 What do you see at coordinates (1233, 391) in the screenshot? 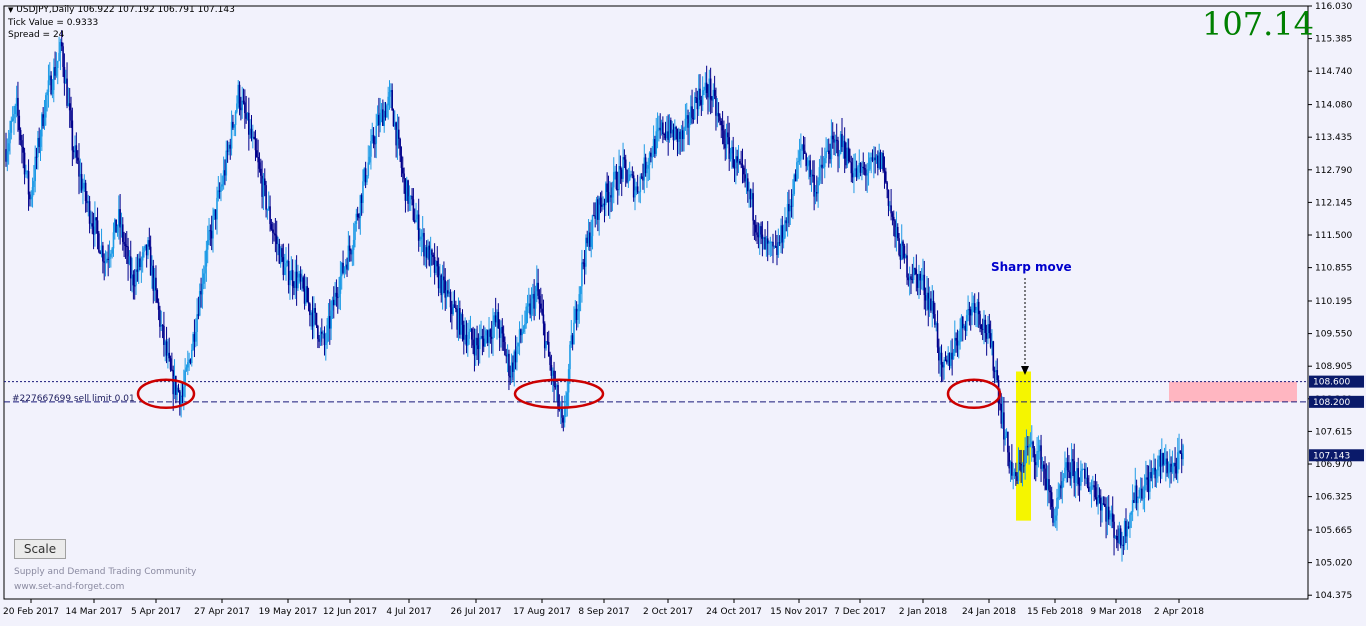
I see `supply-zone` at bounding box center [1233, 391].